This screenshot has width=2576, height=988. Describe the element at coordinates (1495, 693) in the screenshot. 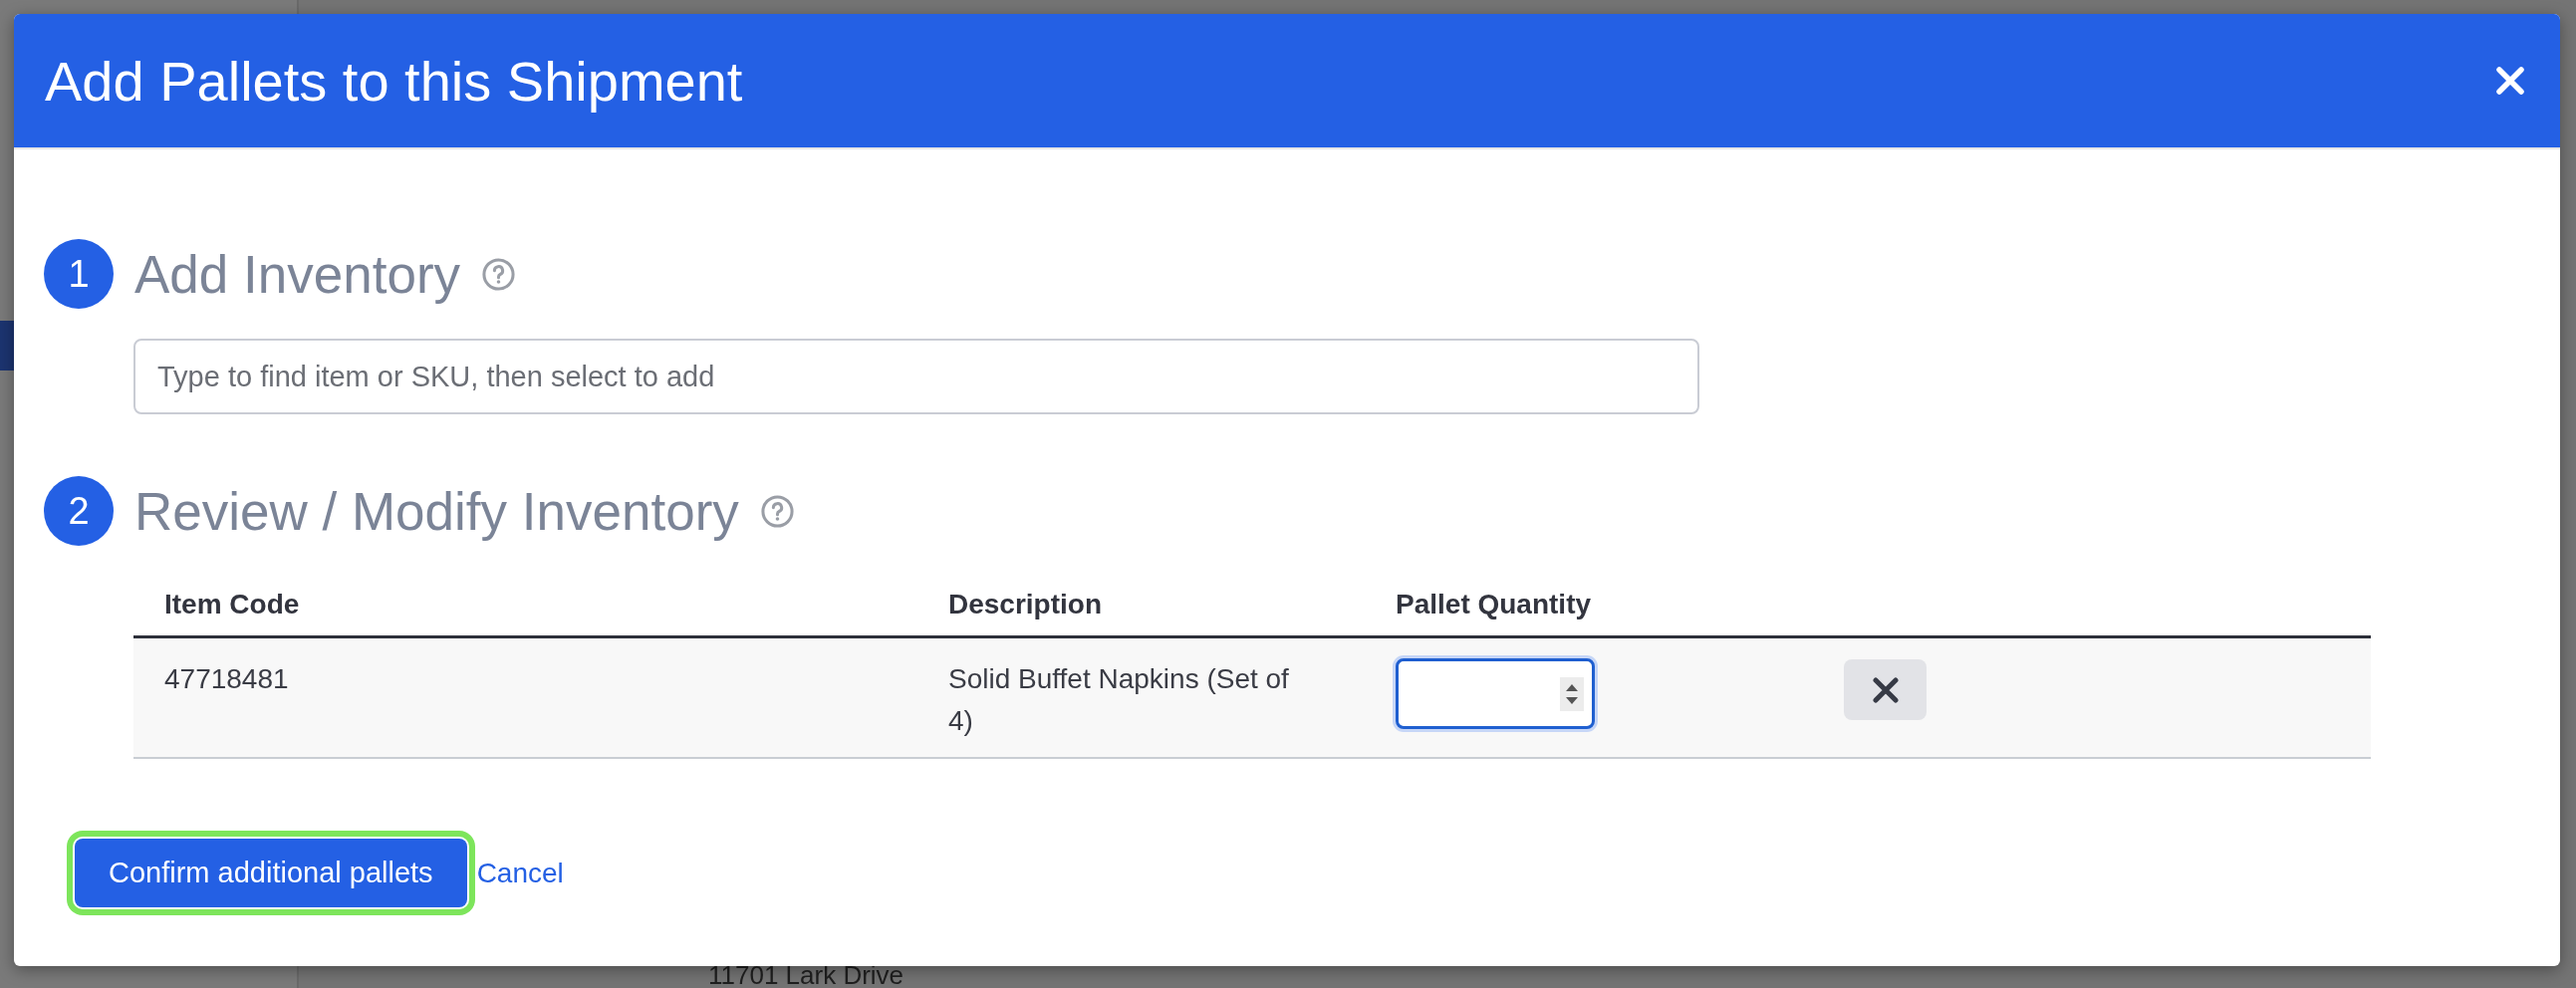

I see `quantity-field` at that location.